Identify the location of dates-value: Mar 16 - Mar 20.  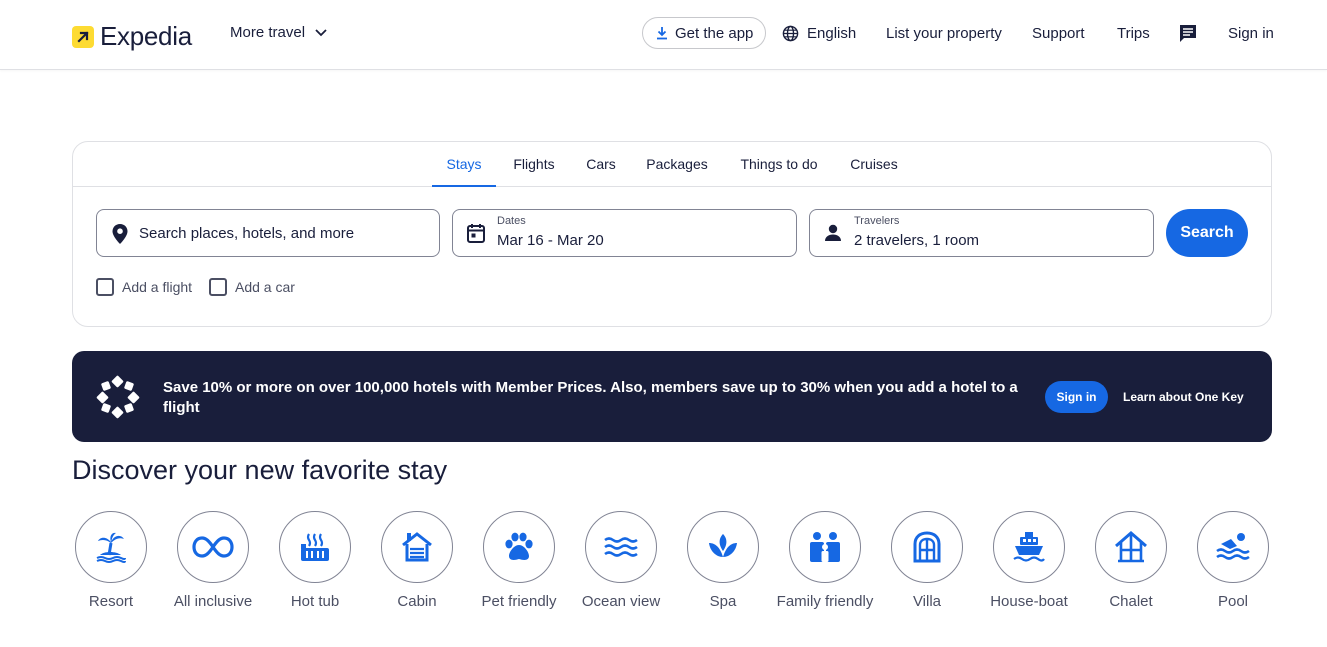
(550, 240).